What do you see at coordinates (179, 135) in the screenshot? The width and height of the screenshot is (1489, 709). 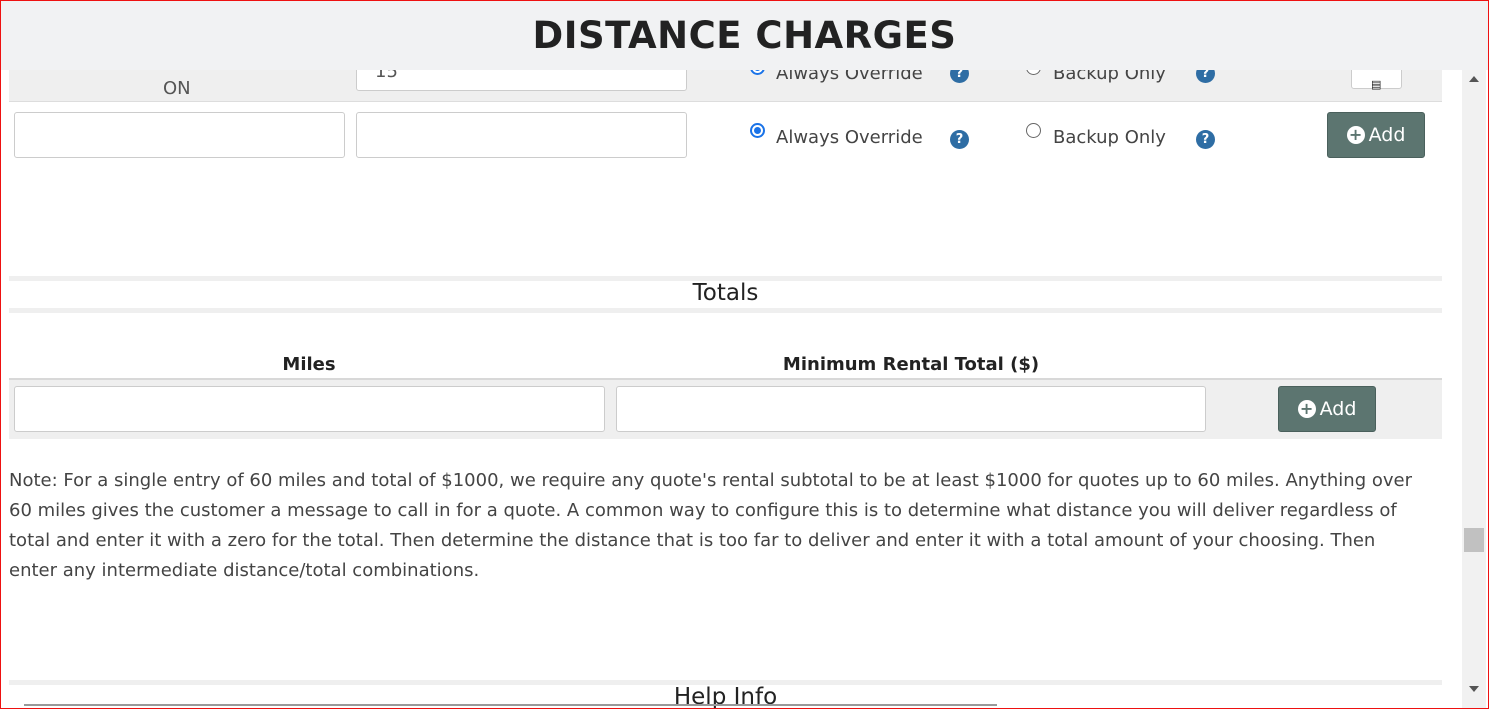 I see `new-field1-input` at bounding box center [179, 135].